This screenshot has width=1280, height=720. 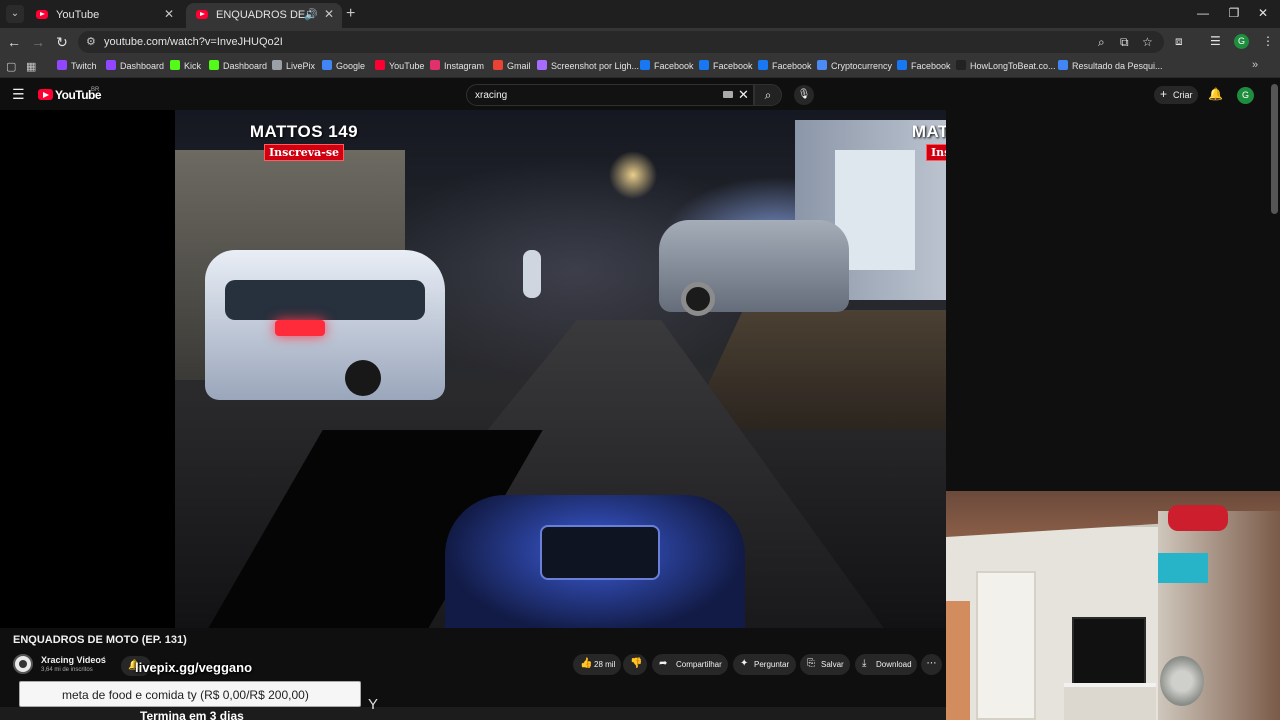 I want to click on microphone-icon: 🎙, so click(x=804, y=94).